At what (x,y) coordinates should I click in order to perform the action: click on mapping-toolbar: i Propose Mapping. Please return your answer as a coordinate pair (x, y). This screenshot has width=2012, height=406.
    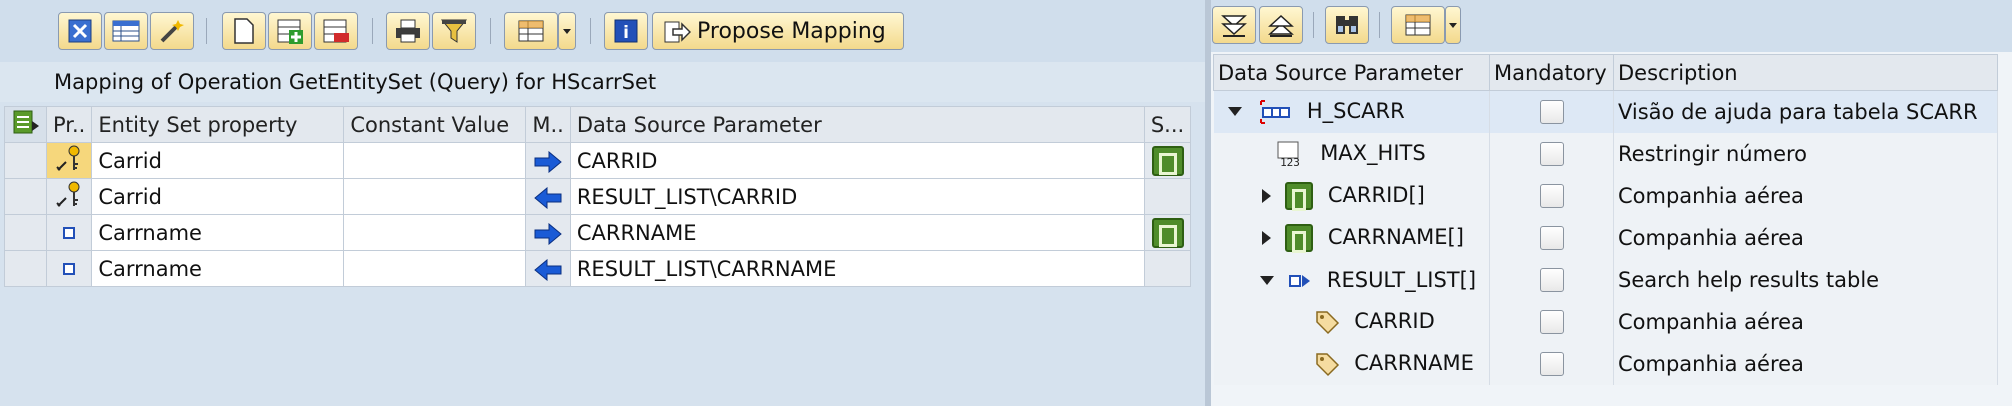
    Looking at the image, I should click on (602, 31).